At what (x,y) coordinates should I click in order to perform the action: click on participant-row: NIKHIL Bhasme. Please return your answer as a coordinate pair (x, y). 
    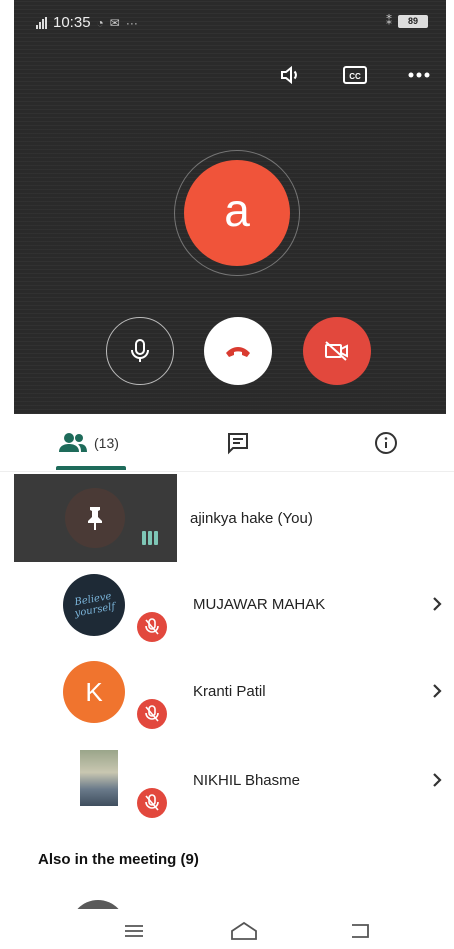
    Looking at the image, I should click on (227, 792).